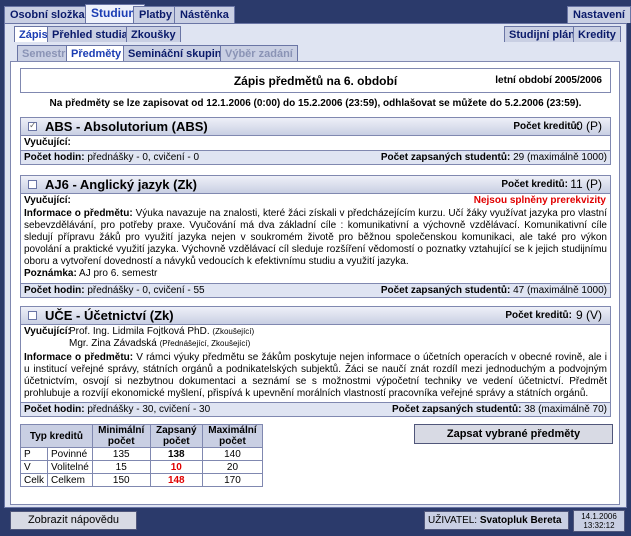  I want to click on tab-osobni-slozka: Osobní složka, so click(47, 14).